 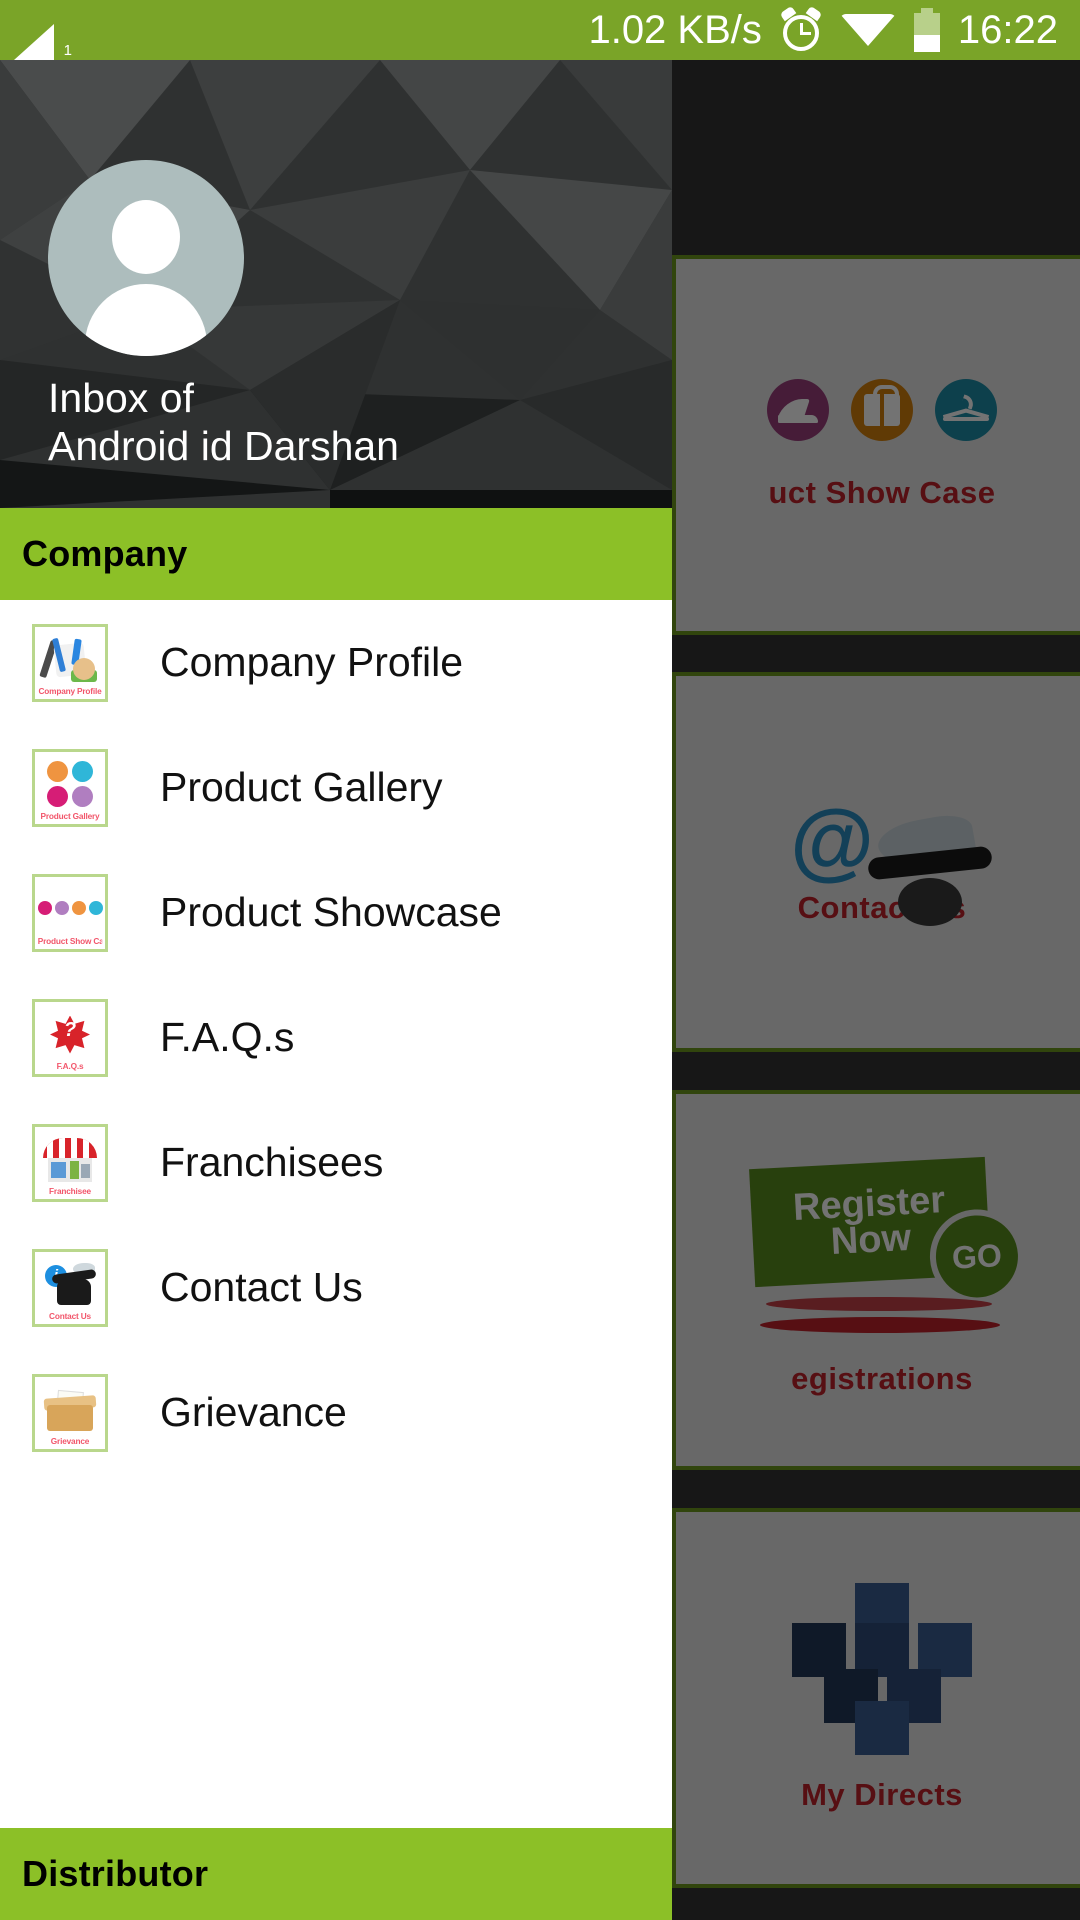 I want to click on alarm-clock-icon, so click(x=801, y=28).